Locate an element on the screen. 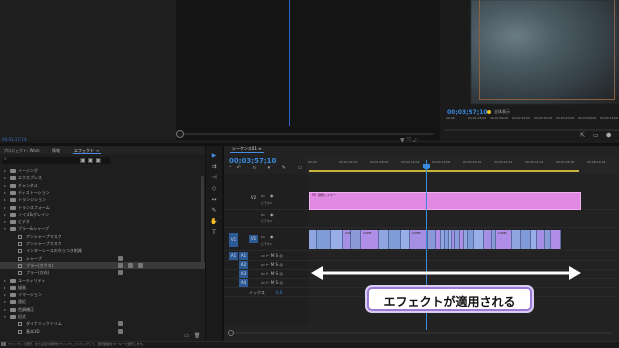 This screenshot has height=348, width=619. source-playhead is located at coordinates (289, 63).